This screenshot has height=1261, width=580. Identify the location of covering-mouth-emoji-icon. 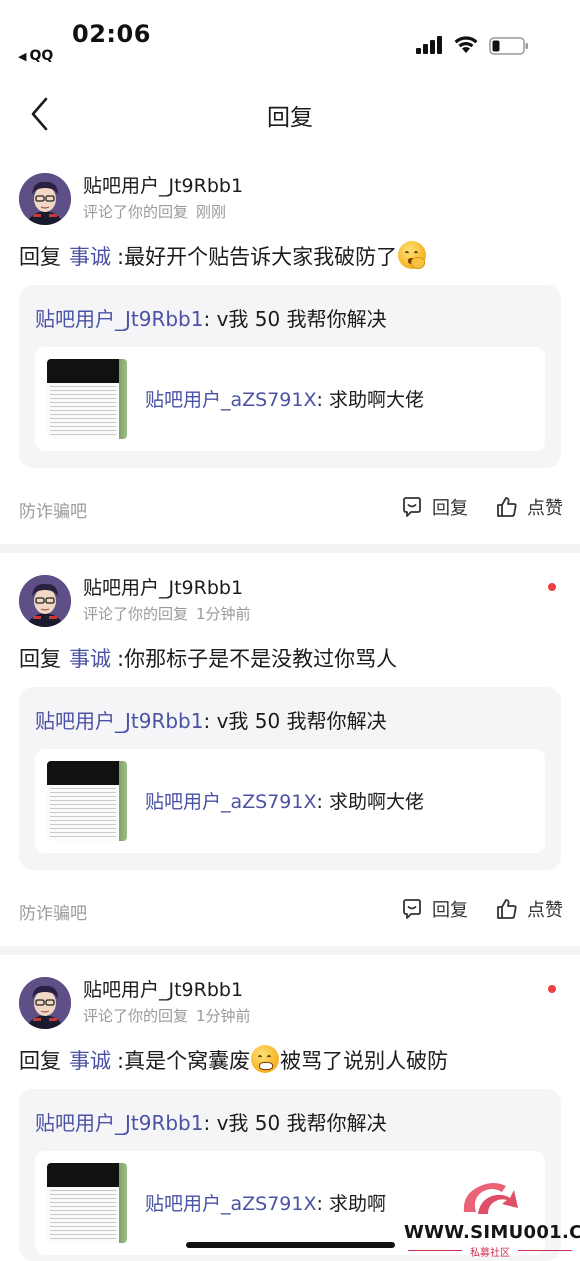
(412, 255).